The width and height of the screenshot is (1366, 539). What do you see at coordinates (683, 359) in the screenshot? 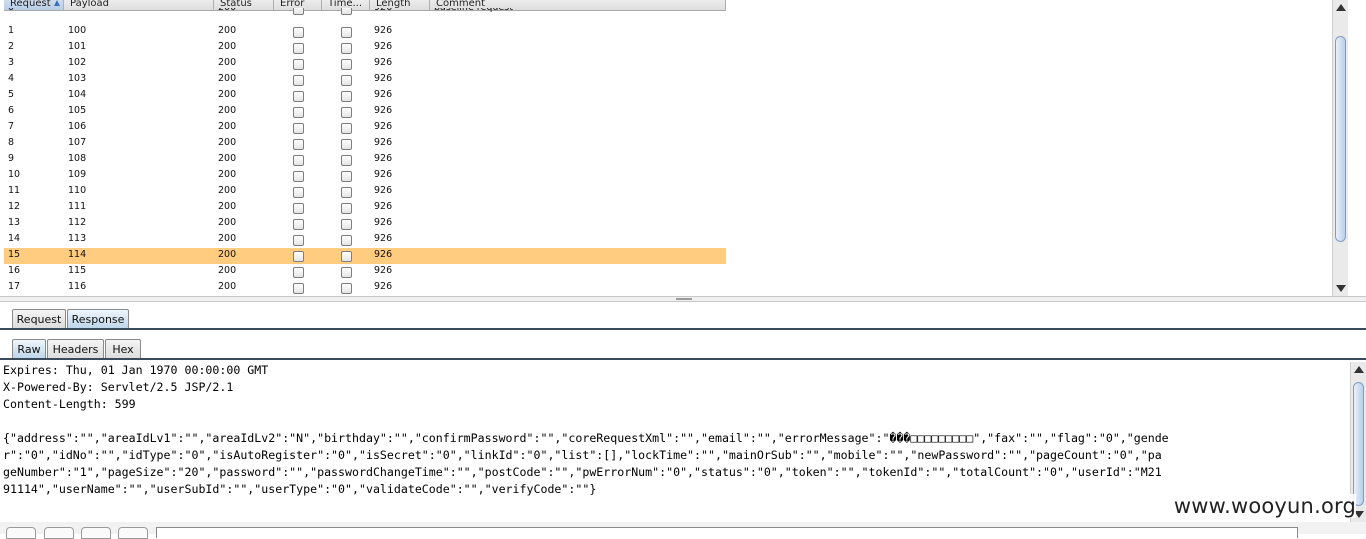
I see `tab-underline` at bounding box center [683, 359].